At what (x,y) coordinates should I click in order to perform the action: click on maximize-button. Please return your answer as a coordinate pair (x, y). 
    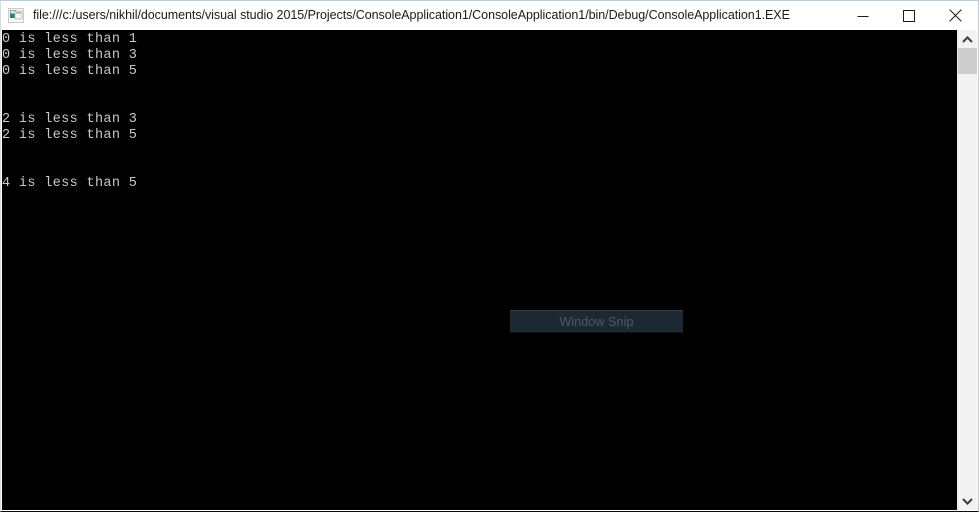
    Looking at the image, I should click on (909, 15).